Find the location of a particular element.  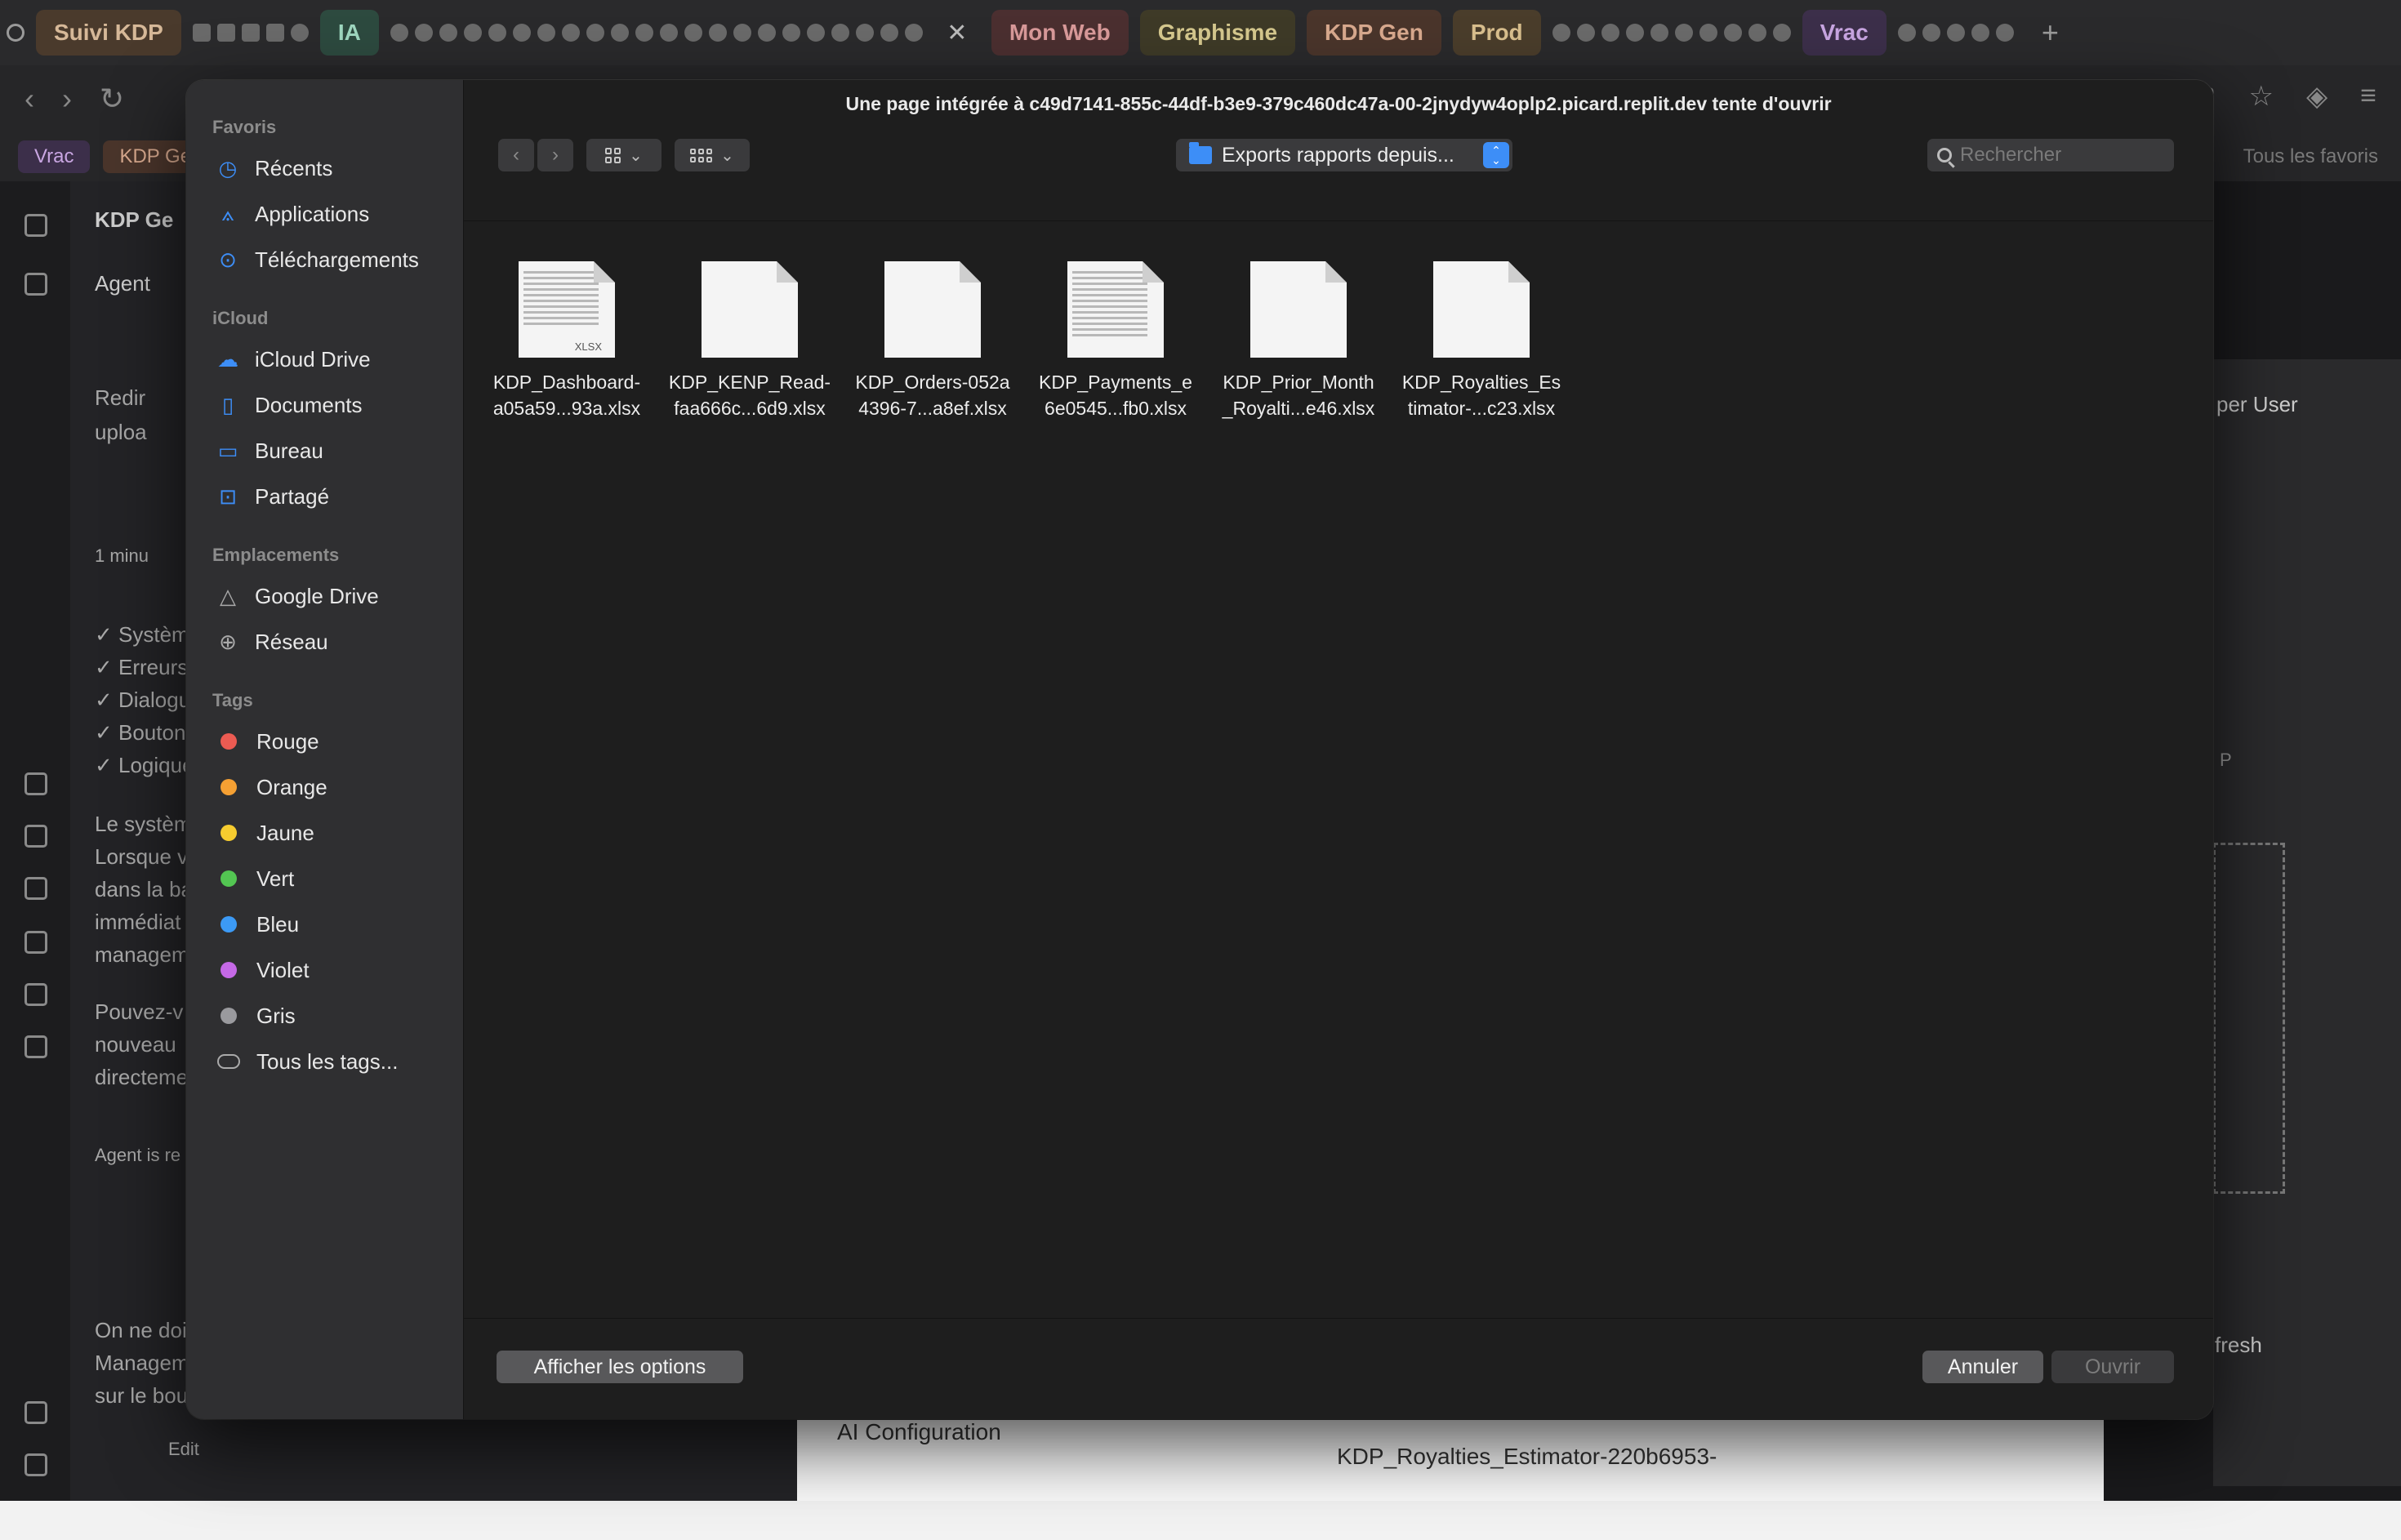

sidebar-item-documents: ▯ Documents is located at coordinates (324, 405).